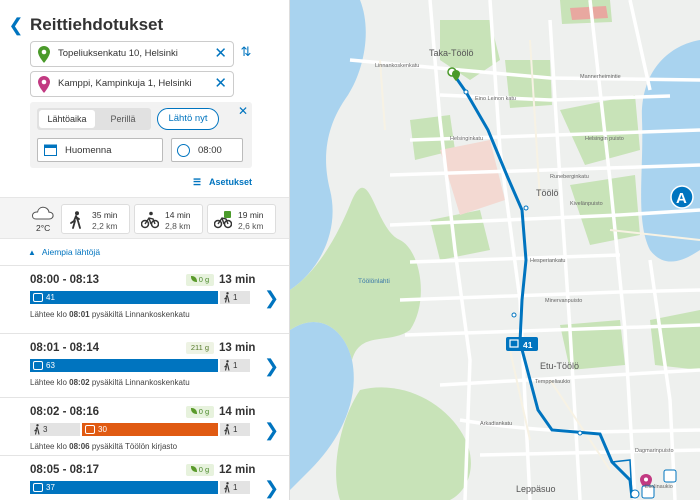 The image size is (700, 500). Describe the element at coordinates (102, 429) in the screenshot. I see `tram-line: 30` at that location.